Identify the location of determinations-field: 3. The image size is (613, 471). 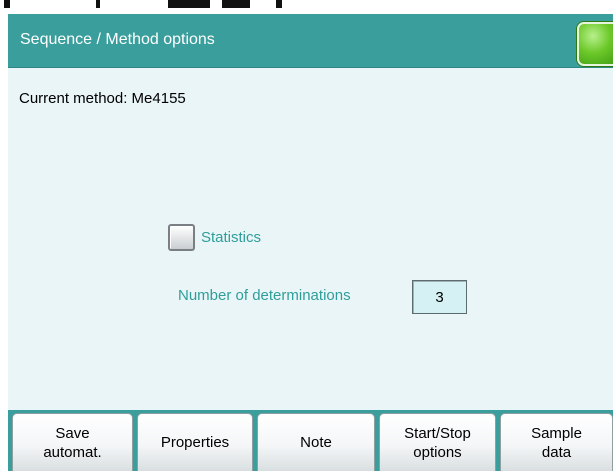
(439, 297).